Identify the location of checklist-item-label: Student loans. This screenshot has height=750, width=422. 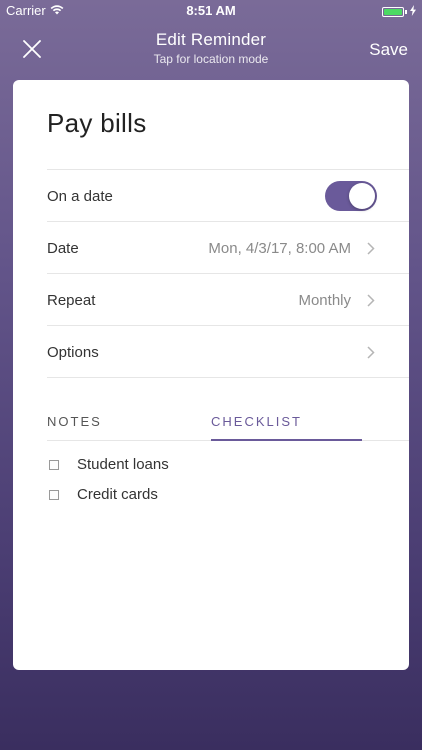
(123, 464).